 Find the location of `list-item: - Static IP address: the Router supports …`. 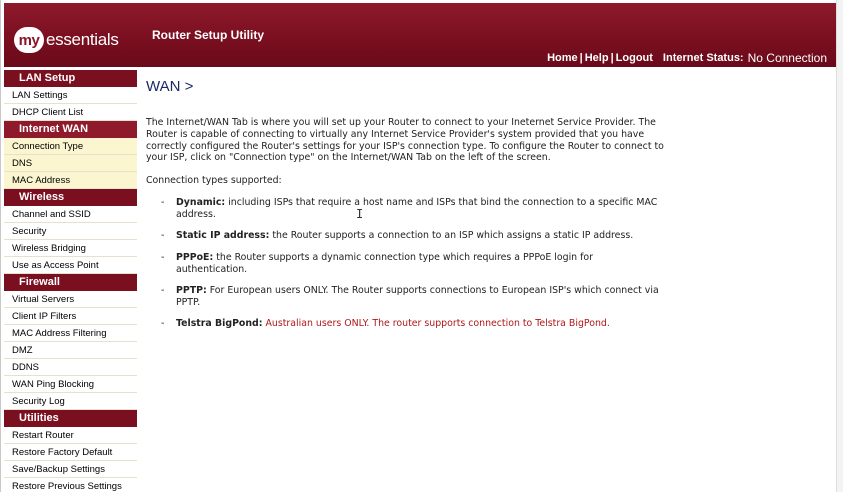

list-item: - Static IP address: the Router supports … is located at coordinates (406, 236).